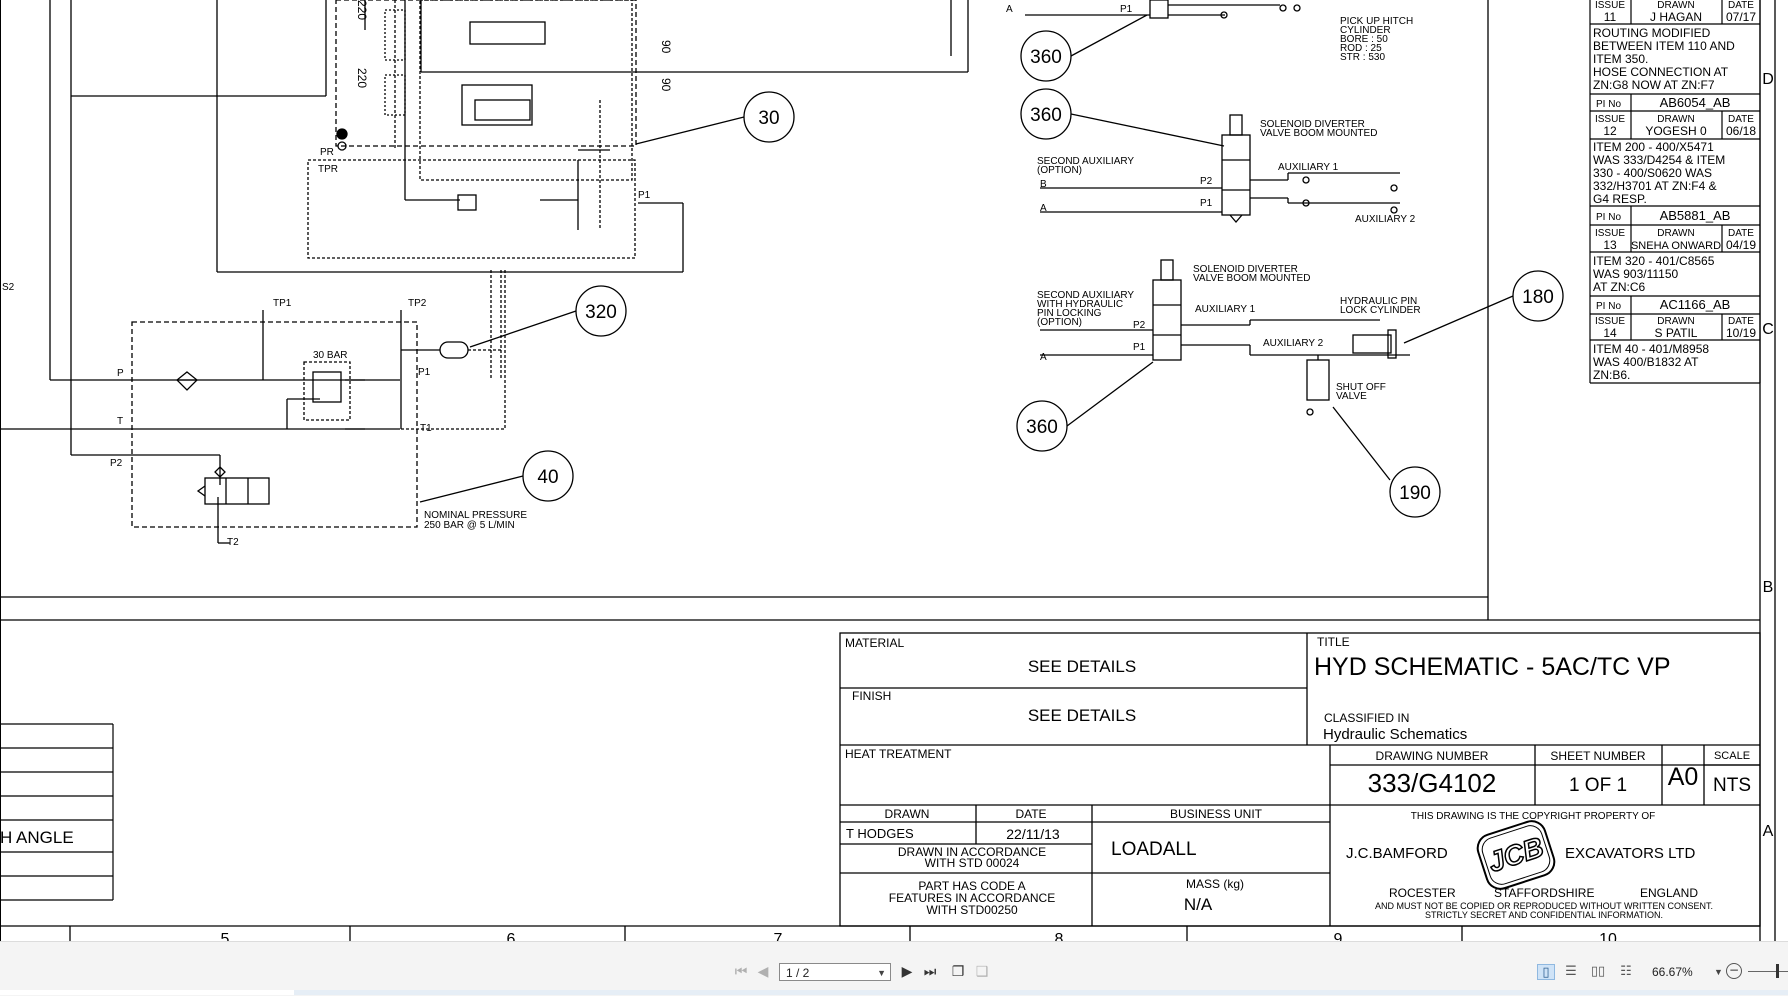 This screenshot has width=1788, height=996. I want to click on material-value: SEE DETAILS, so click(1082, 666).